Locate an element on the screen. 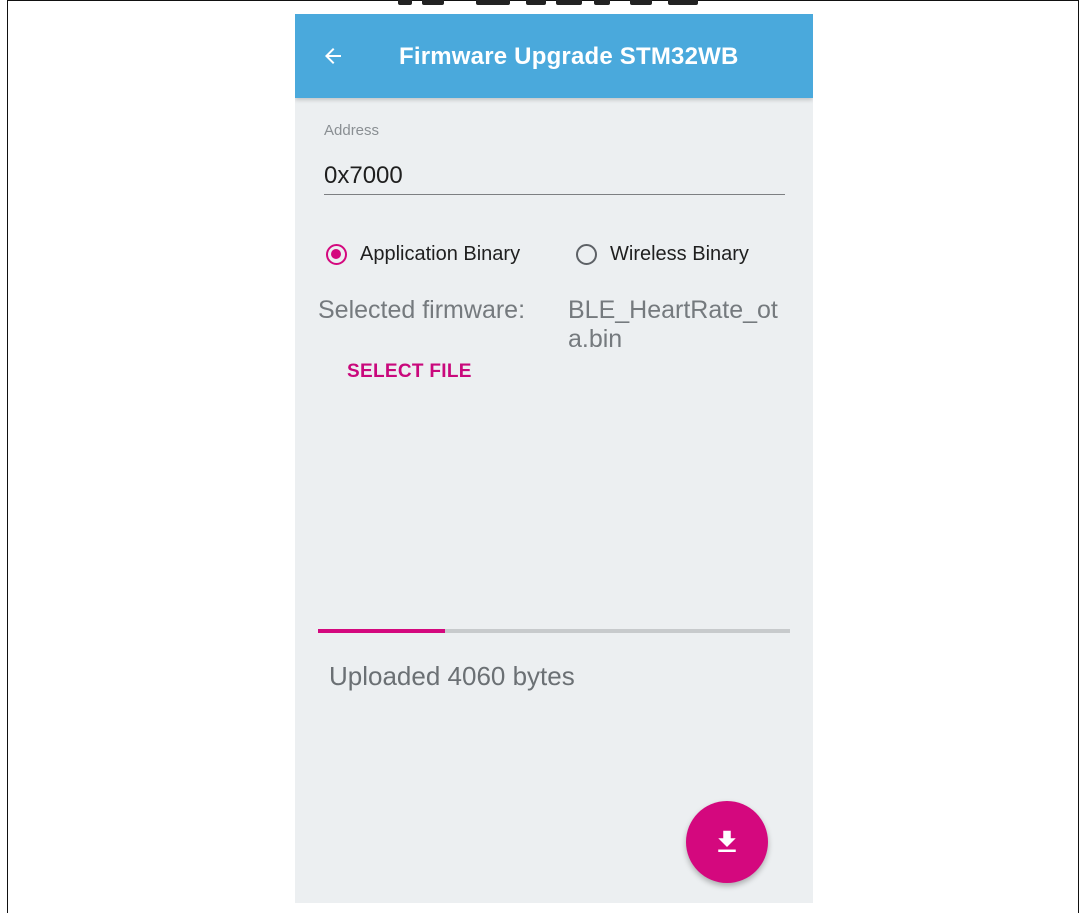 This screenshot has height=913, width=1084. radio-wireless-binary: Wireless Binary is located at coordinates (662, 254).